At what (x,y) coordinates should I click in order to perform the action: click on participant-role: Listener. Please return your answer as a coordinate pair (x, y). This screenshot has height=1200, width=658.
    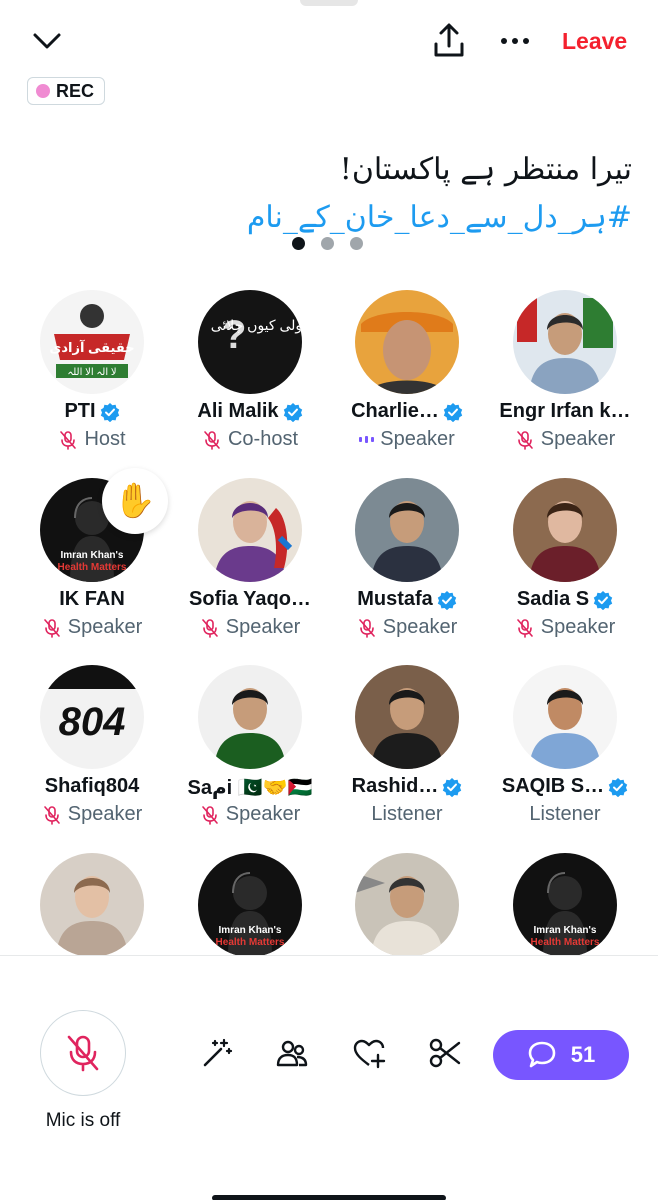
    Looking at the image, I should click on (565, 814).